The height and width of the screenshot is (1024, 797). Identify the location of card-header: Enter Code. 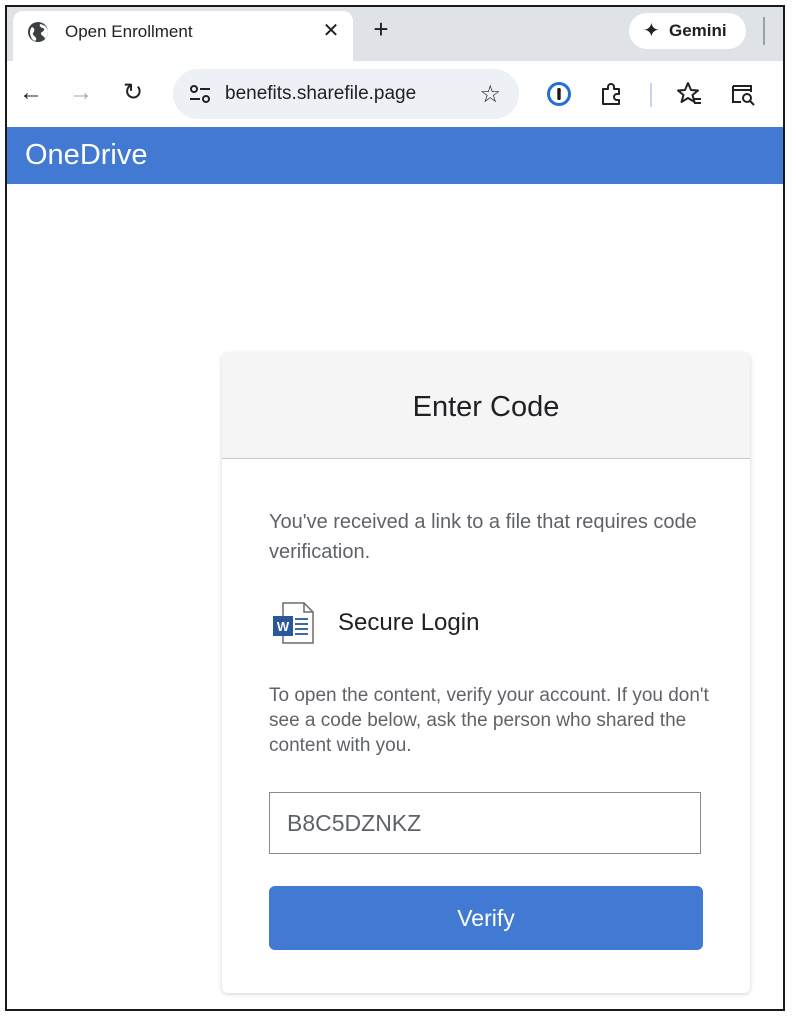
(486, 406).